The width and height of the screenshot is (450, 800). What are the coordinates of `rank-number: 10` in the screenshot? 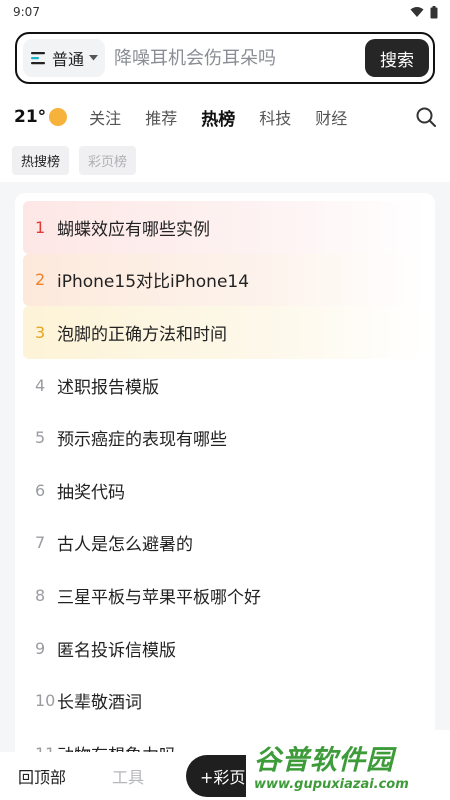 It's located at (45, 701).